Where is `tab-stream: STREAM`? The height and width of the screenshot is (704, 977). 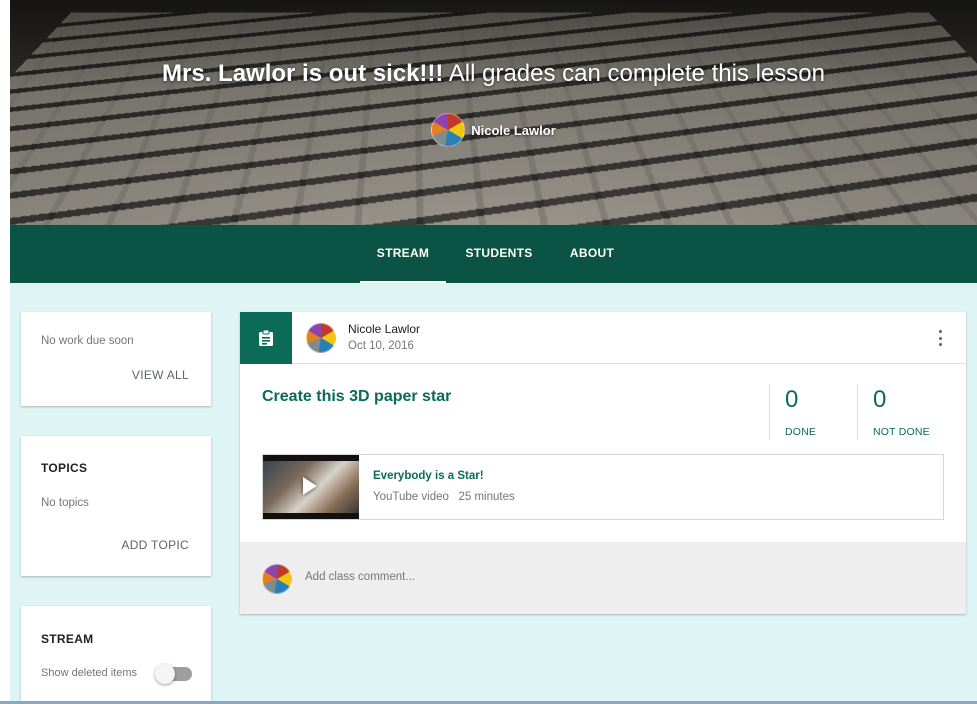 tab-stream: STREAM is located at coordinates (403, 254).